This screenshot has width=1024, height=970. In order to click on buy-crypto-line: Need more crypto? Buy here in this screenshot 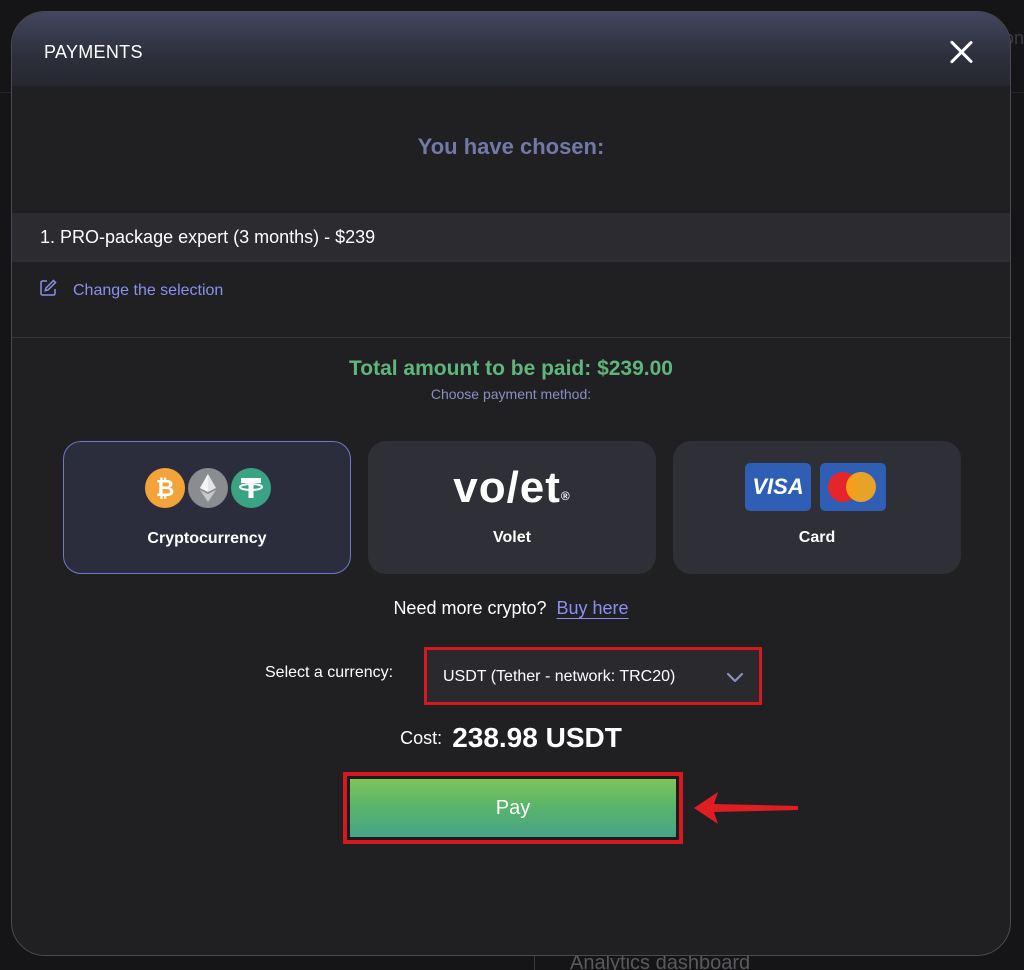, I will do `click(511, 608)`.